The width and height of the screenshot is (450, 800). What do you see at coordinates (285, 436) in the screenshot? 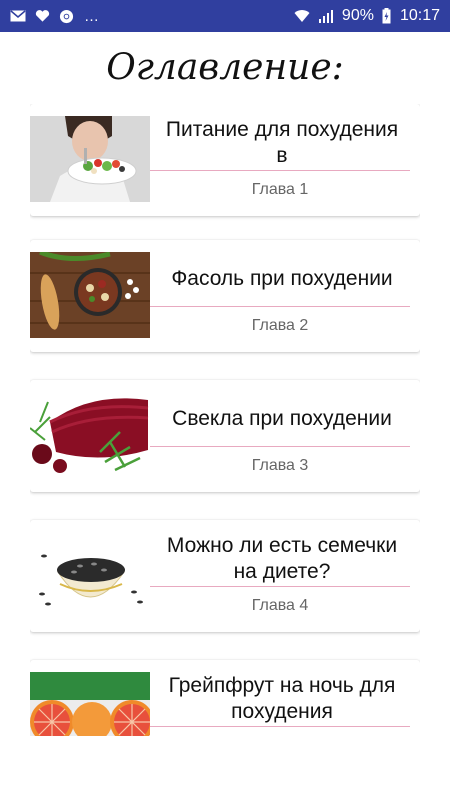
I see `chapter-card-body: Свекла при похудении Глава 3` at bounding box center [285, 436].